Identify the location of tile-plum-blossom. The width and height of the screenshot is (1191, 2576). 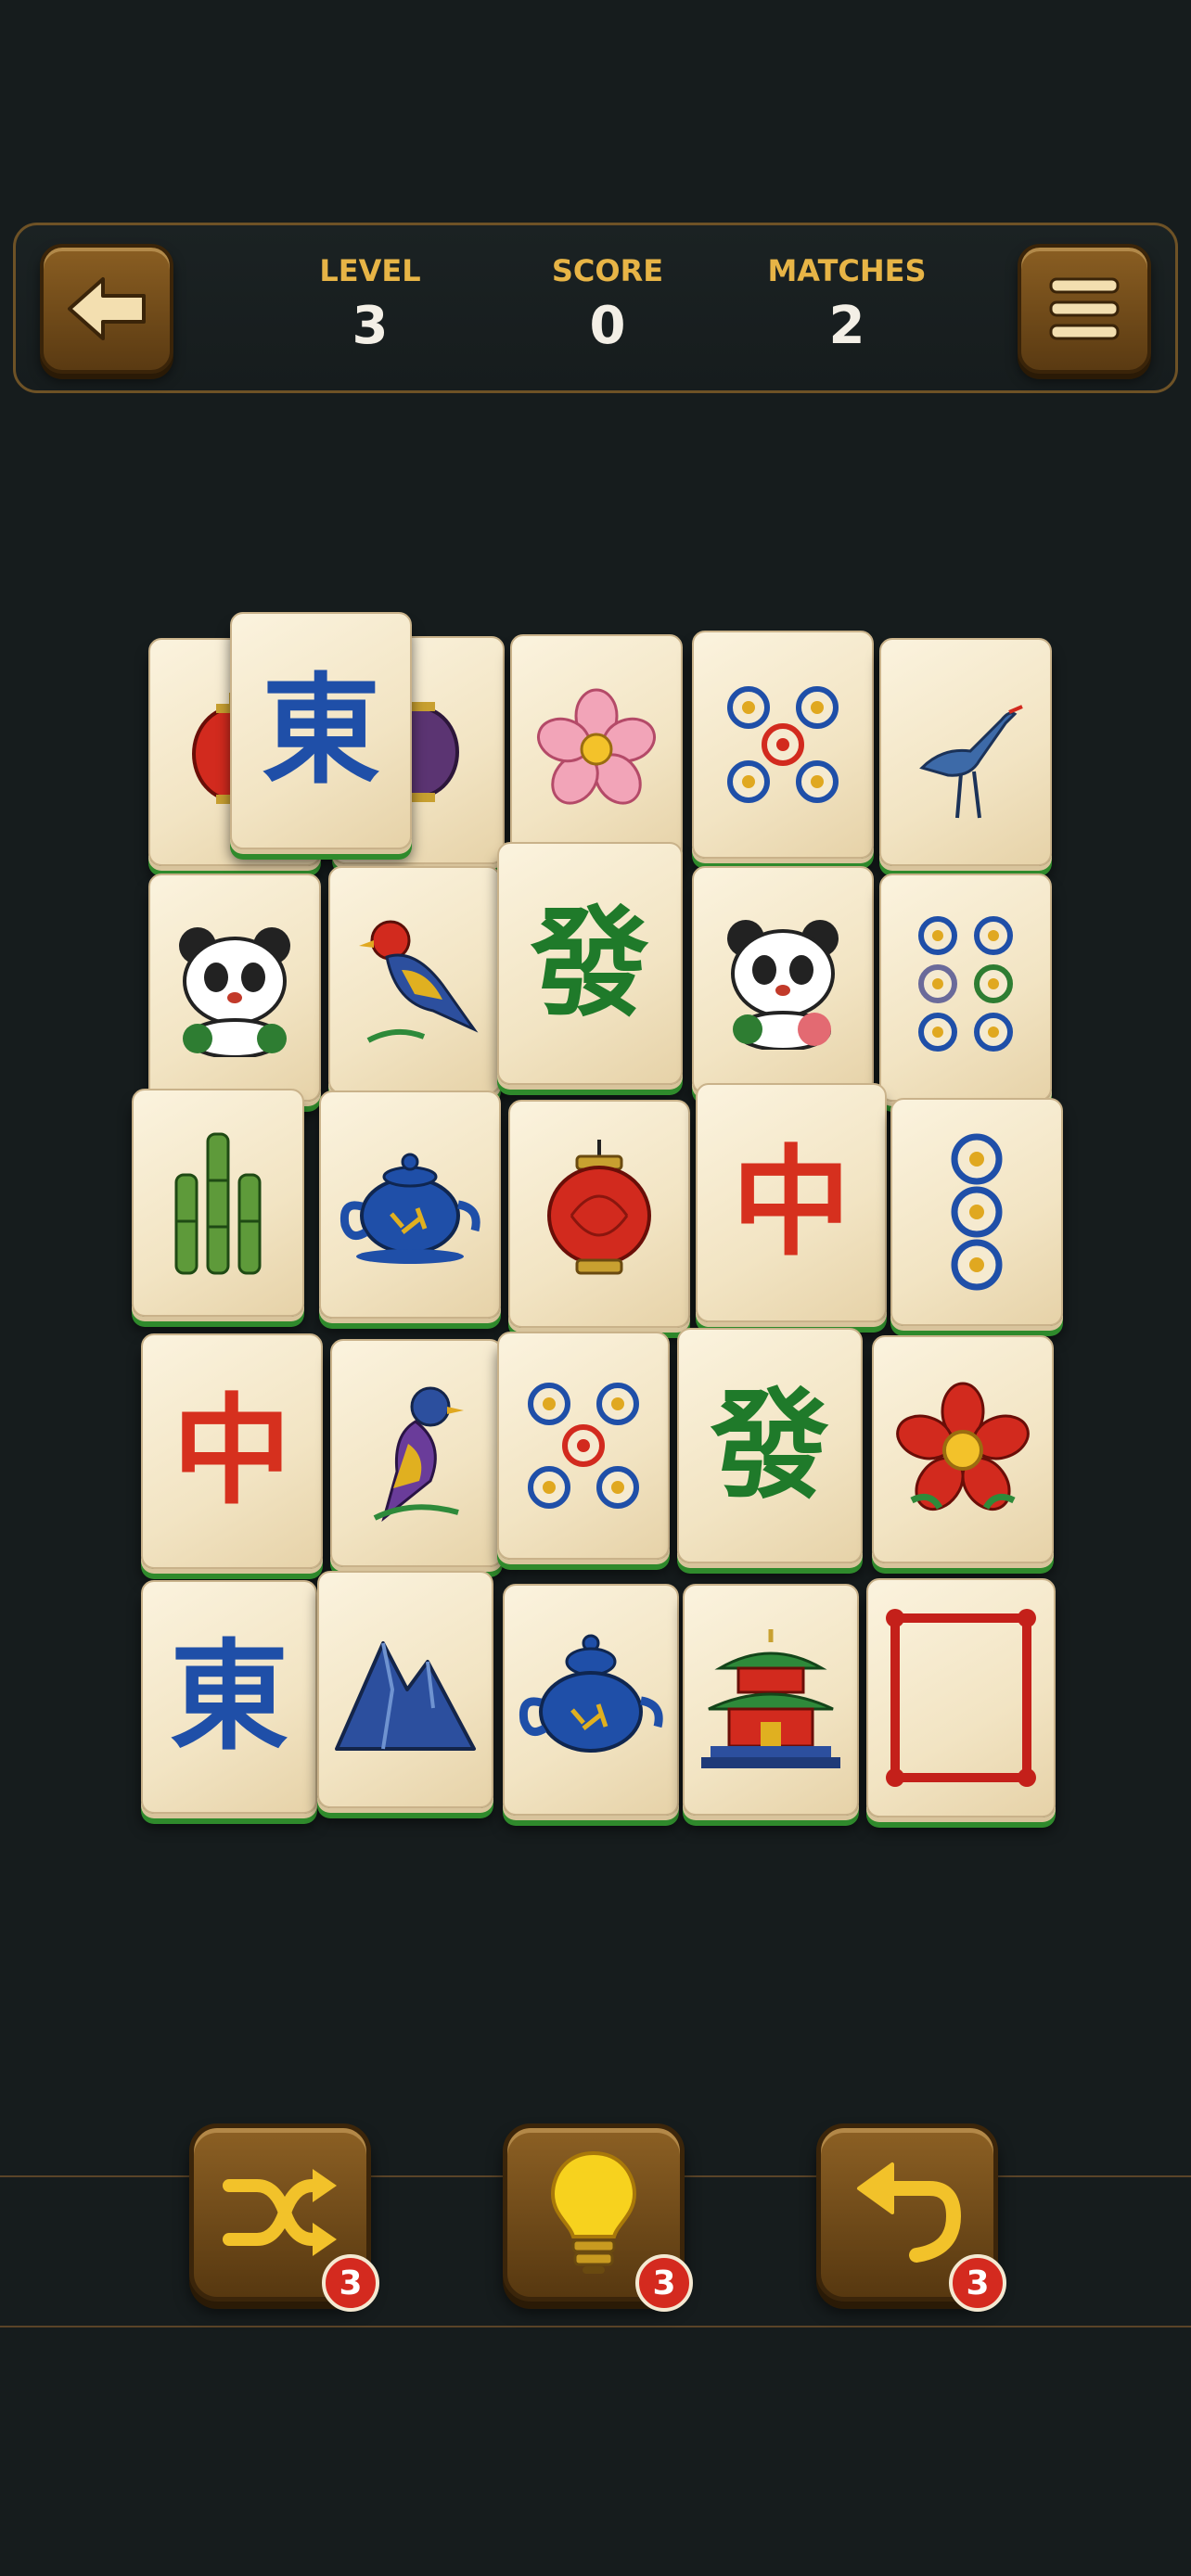
(597, 748).